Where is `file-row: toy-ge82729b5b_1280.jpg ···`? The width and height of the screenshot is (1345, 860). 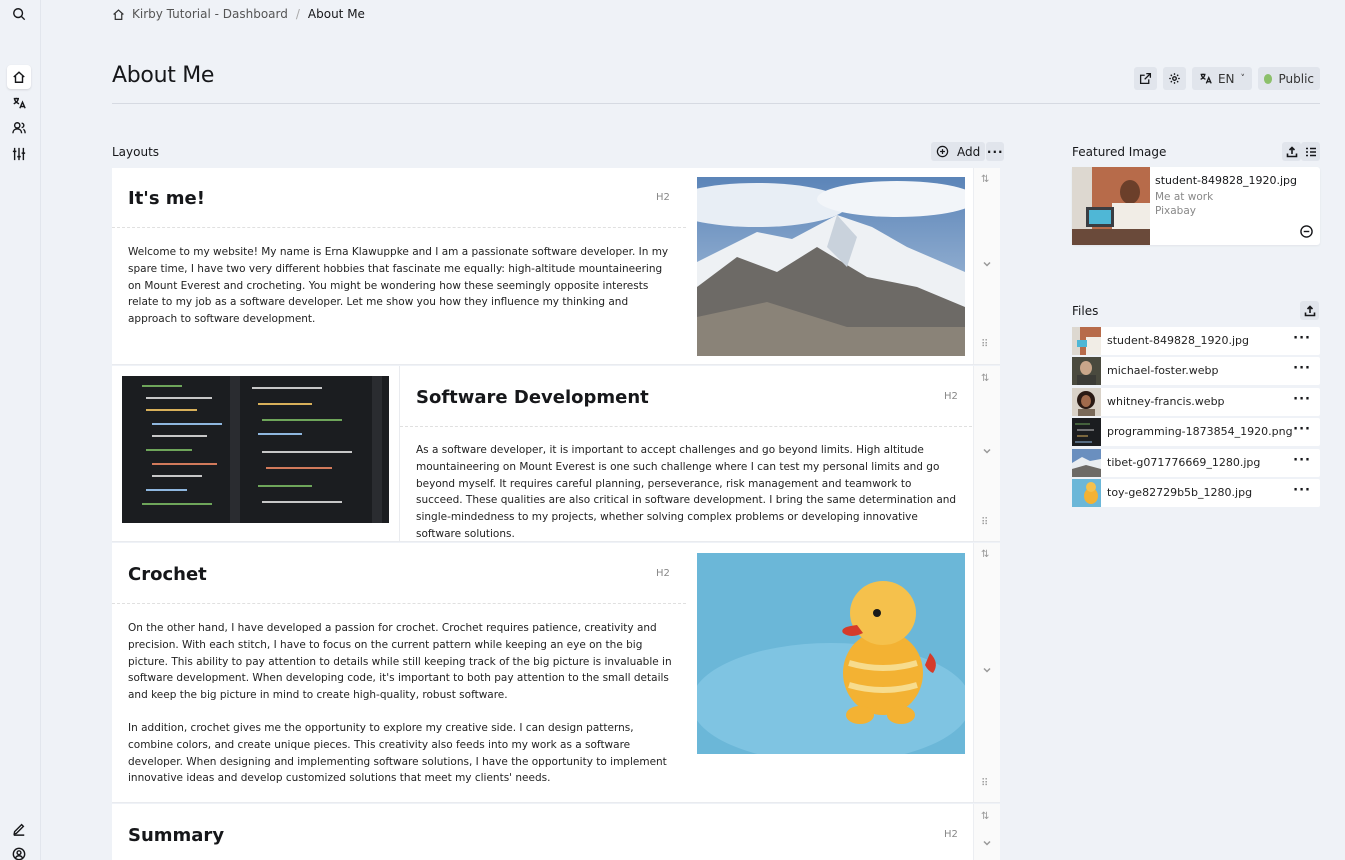 file-row: toy-ge82729b5b_1280.jpg ··· is located at coordinates (1196, 493).